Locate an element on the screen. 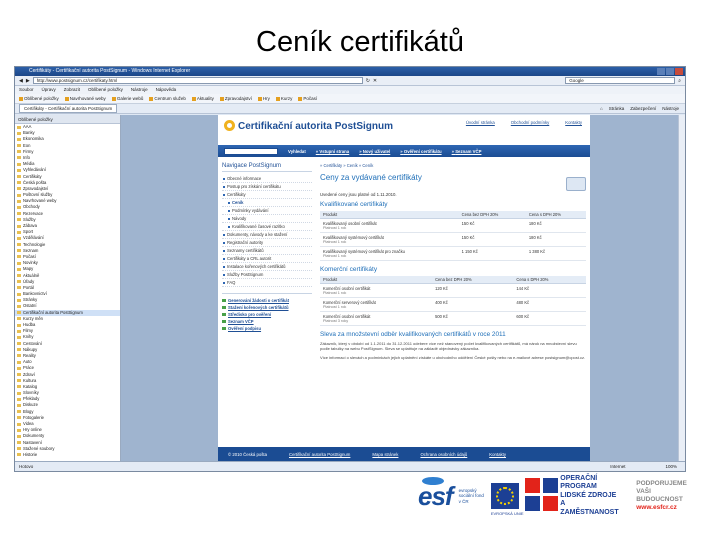  left-nav-item: Seznamy certifikátů is located at coordinates (267, 251).